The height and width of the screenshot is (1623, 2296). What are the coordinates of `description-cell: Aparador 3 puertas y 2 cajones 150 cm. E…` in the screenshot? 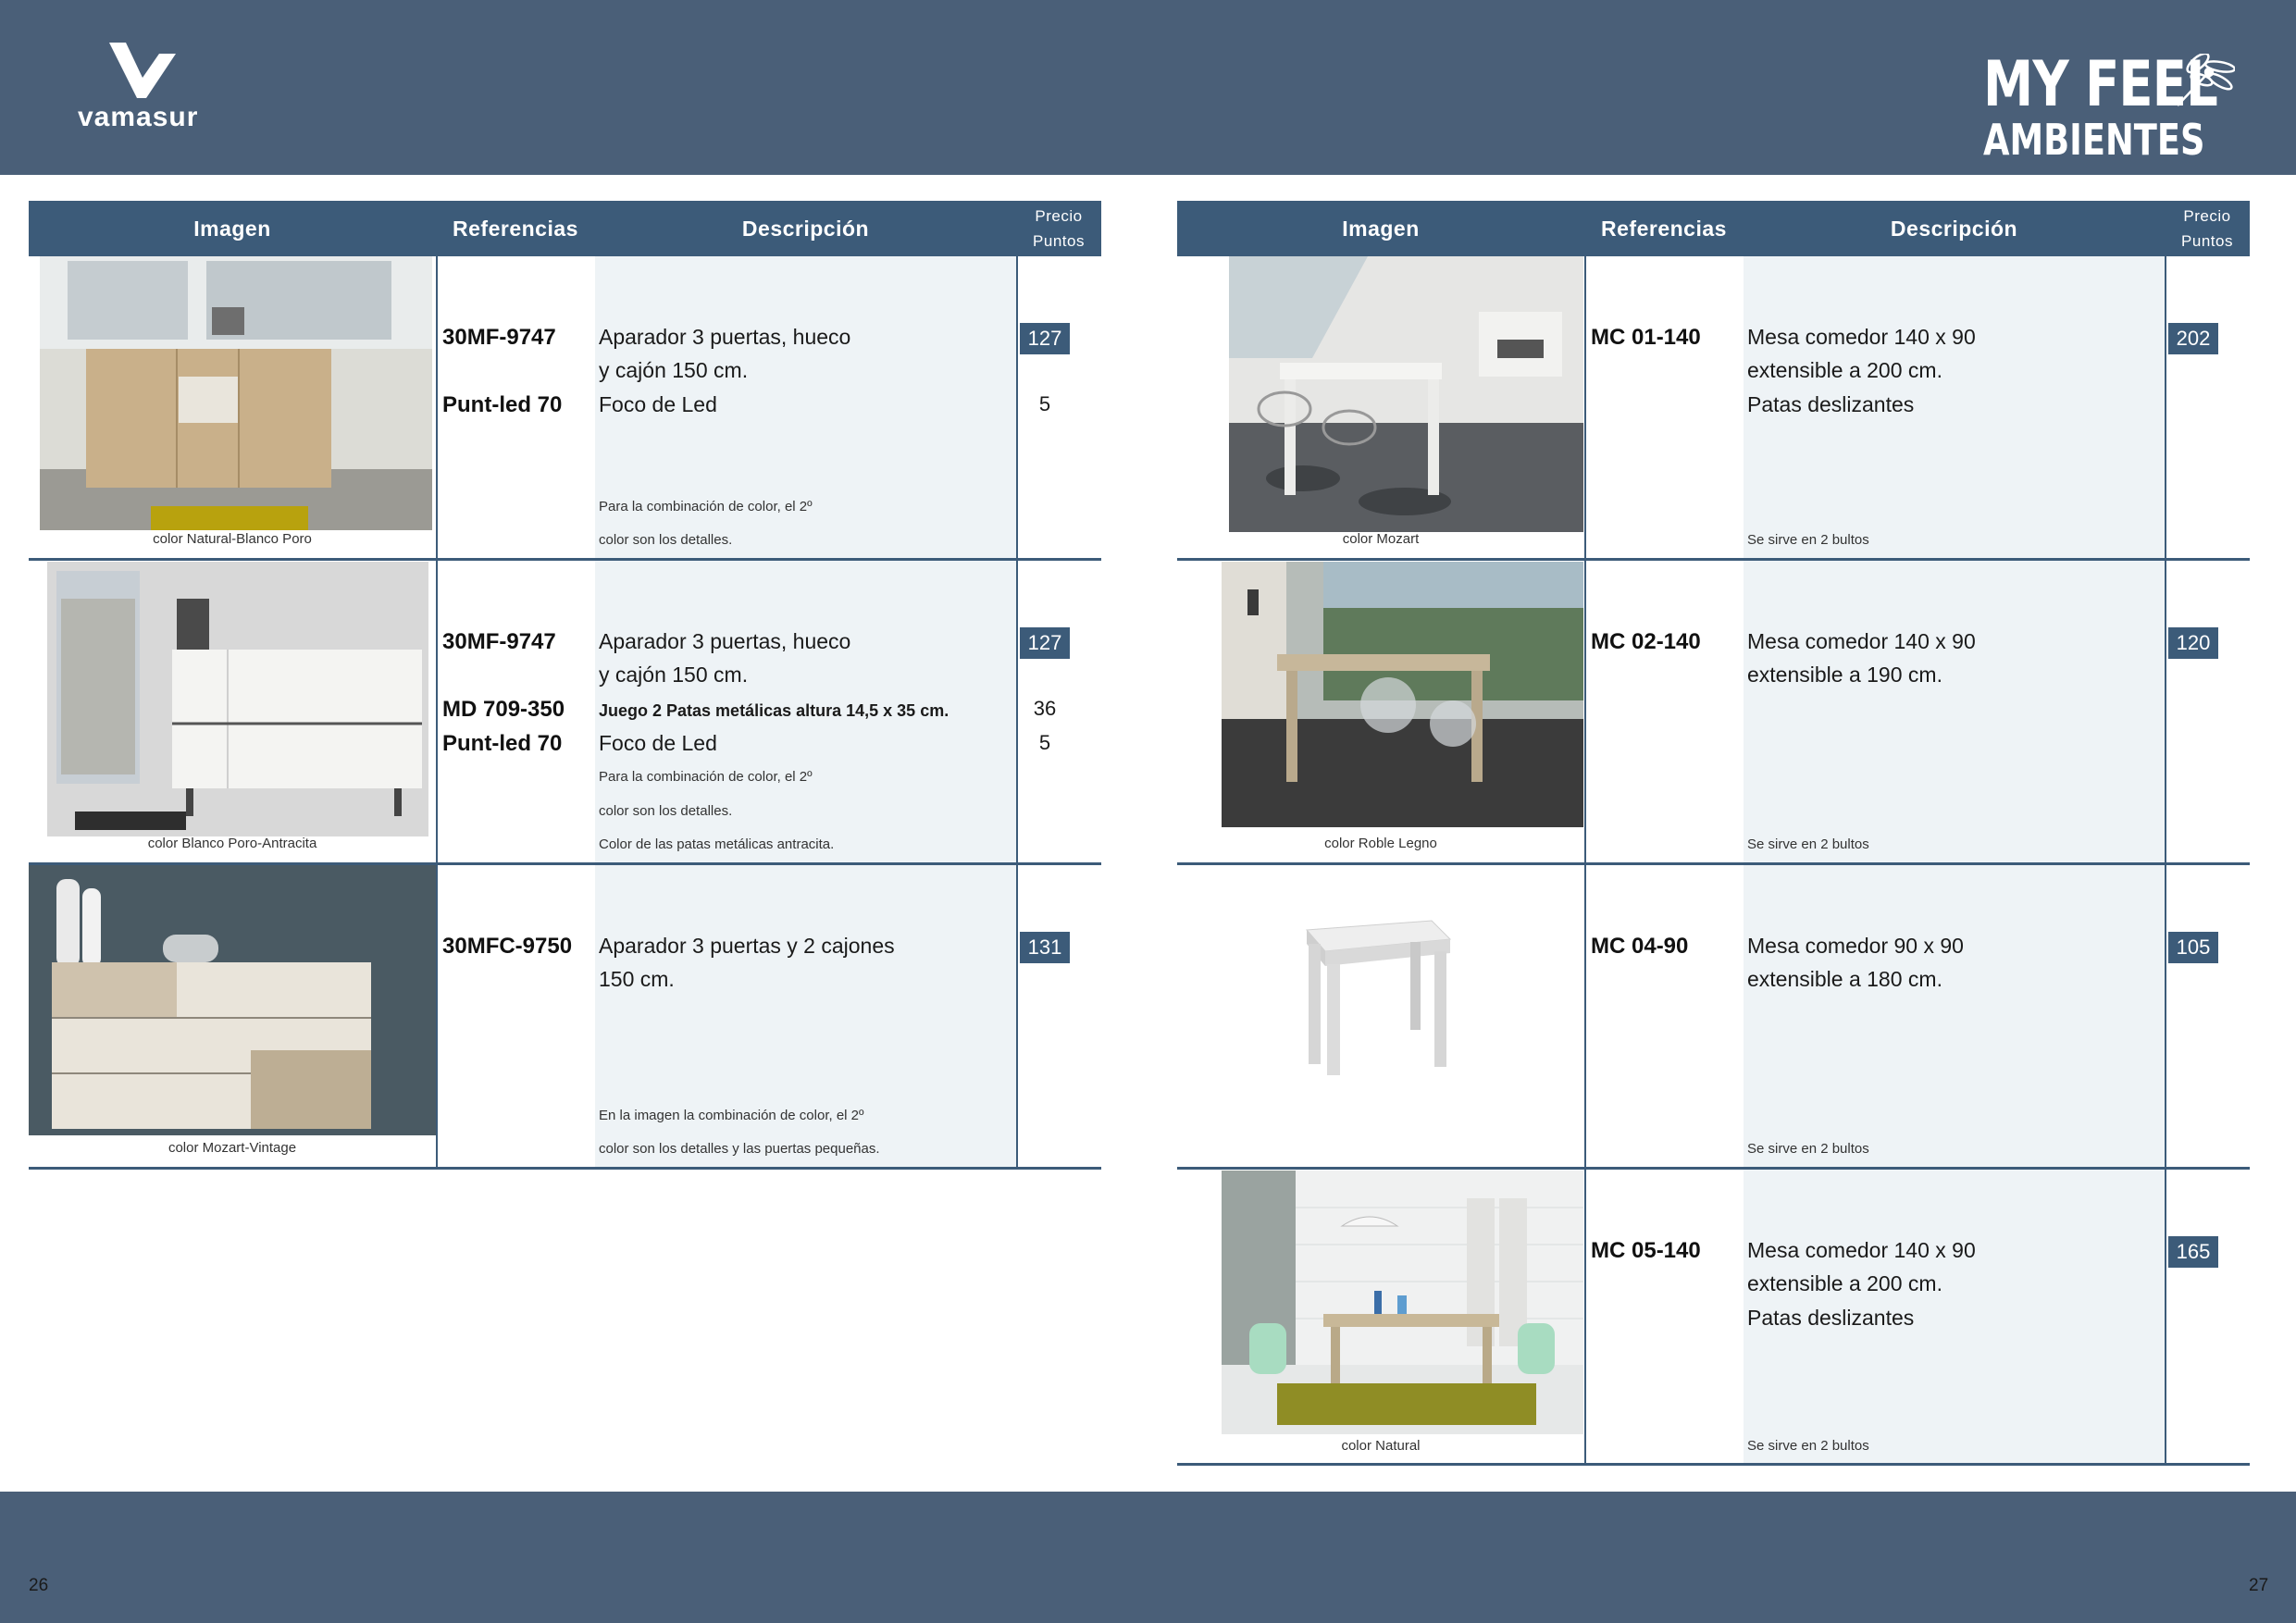 It's located at (806, 1016).